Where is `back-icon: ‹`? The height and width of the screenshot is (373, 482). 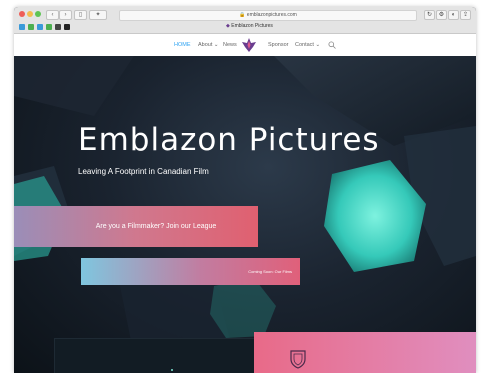 back-icon: ‹ is located at coordinates (52, 15).